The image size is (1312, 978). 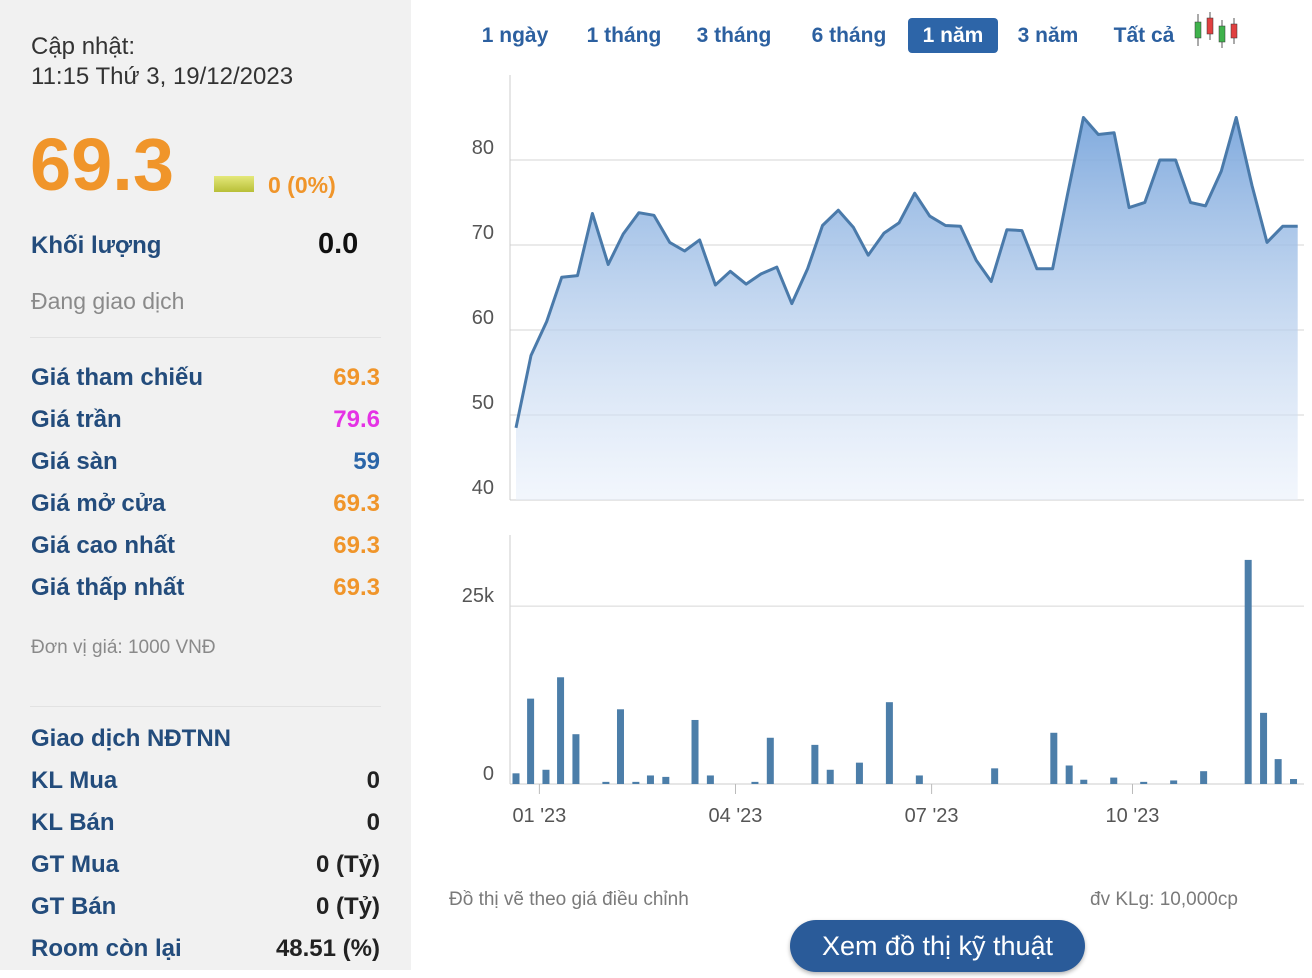 What do you see at coordinates (734, 35) in the screenshot?
I see `tab-3: 3 tháng` at bounding box center [734, 35].